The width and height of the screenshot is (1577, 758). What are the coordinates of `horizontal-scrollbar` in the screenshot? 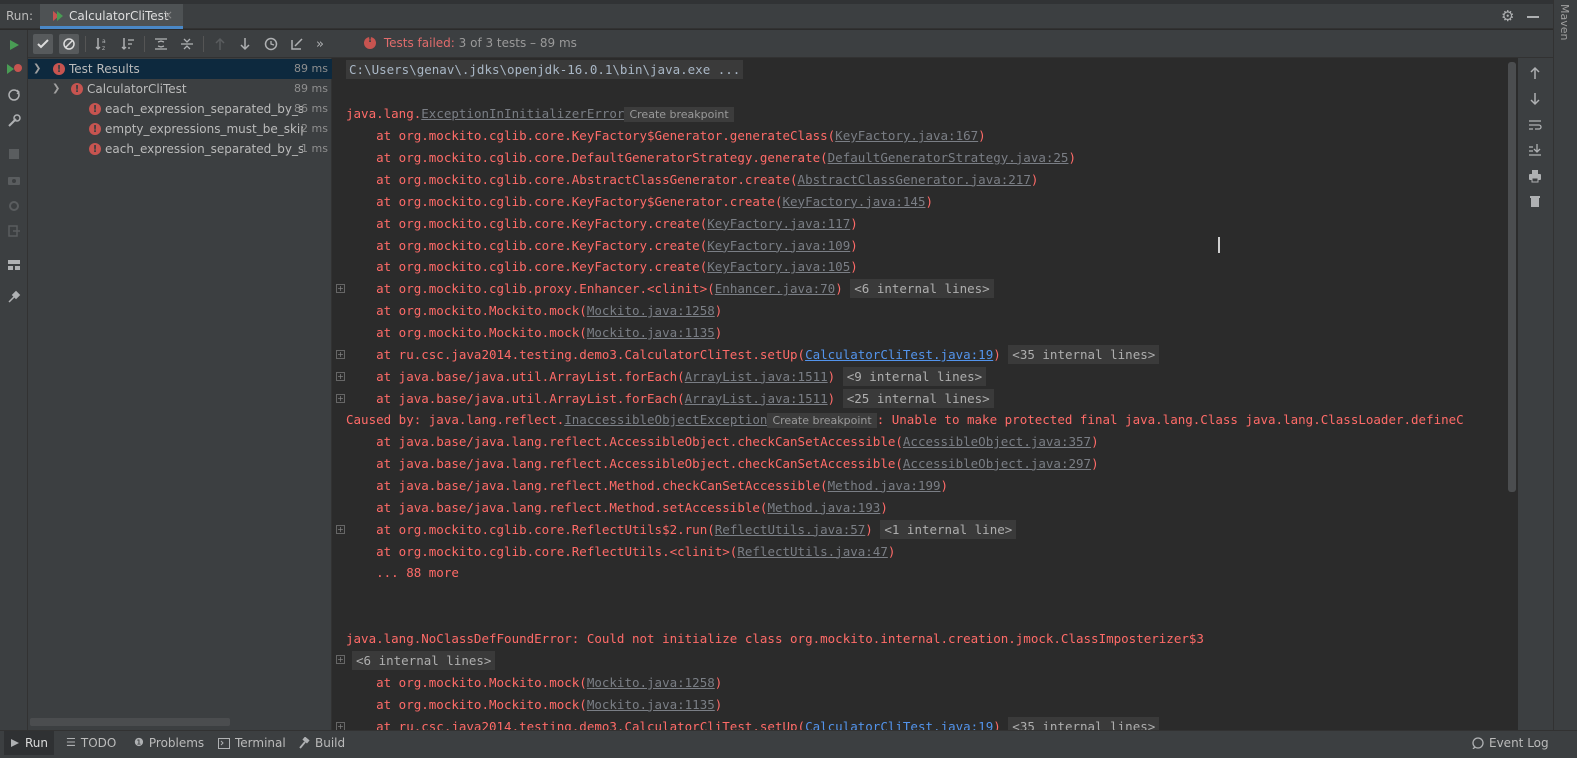 It's located at (130, 722).